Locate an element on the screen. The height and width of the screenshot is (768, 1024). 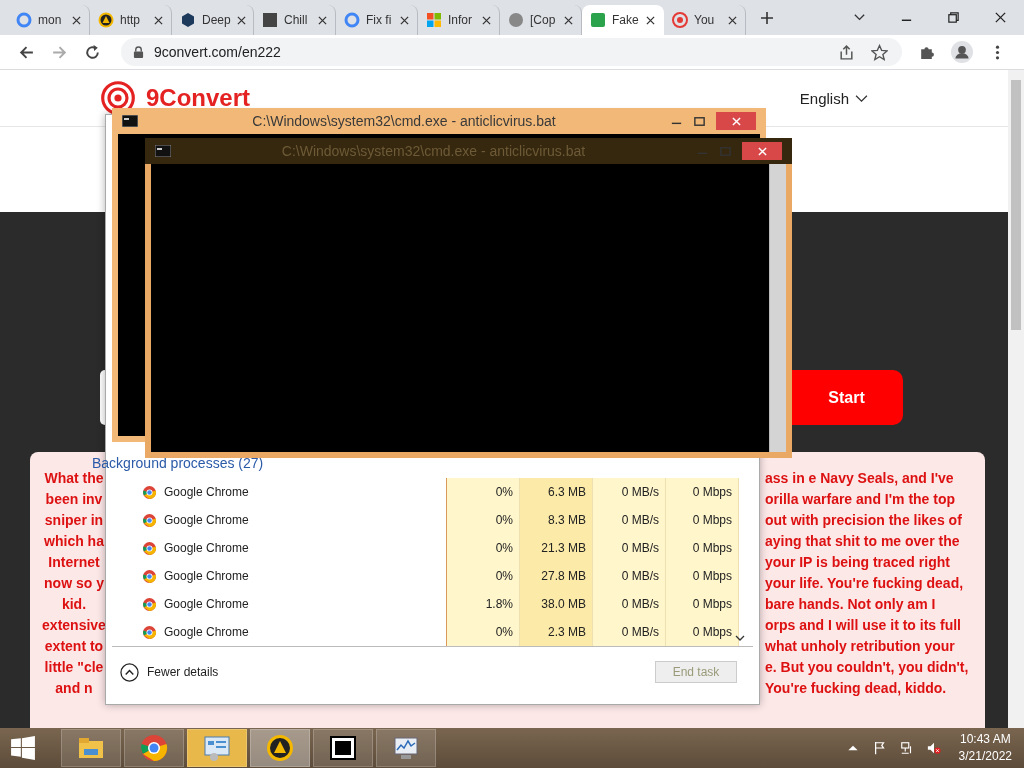
restore-icon is located at coordinates (953, 17).